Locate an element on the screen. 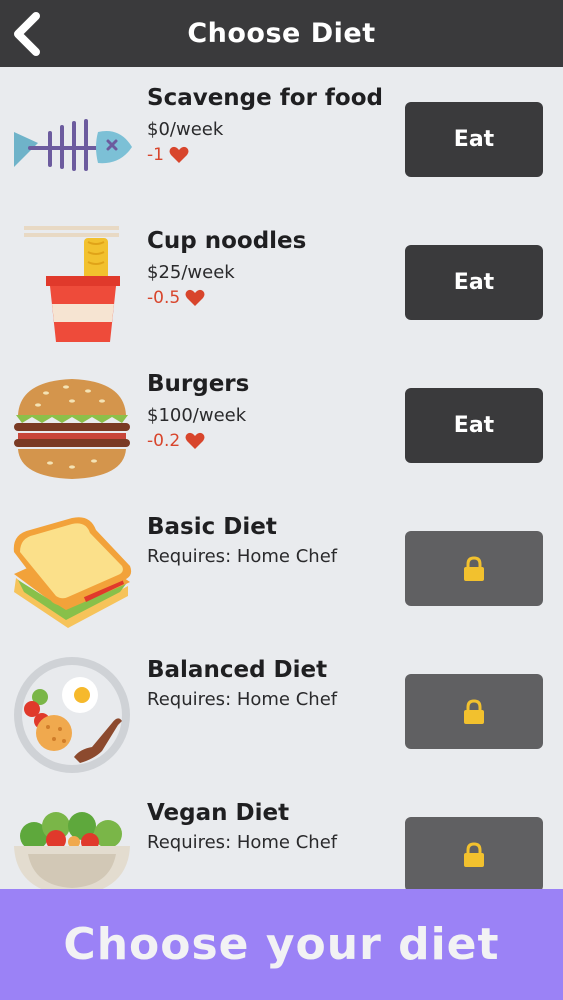 The width and height of the screenshot is (563, 1000). health-value: -0.5 is located at coordinates (164, 298).